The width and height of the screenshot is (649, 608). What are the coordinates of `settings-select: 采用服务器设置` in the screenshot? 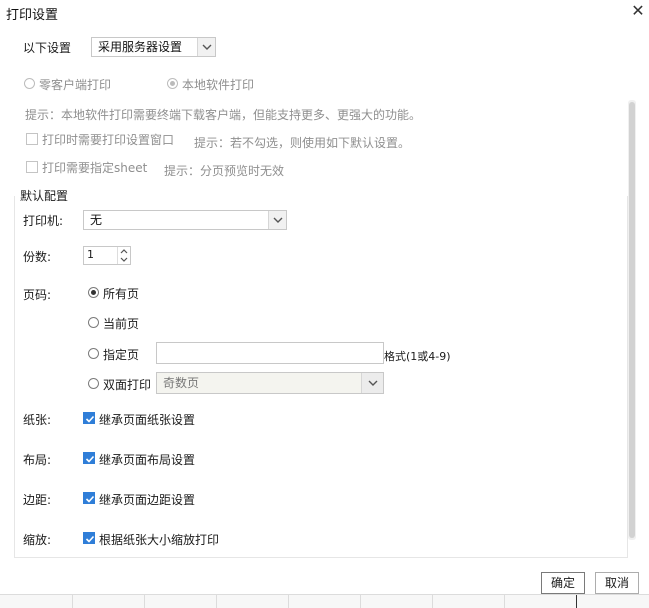 It's located at (153, 47).